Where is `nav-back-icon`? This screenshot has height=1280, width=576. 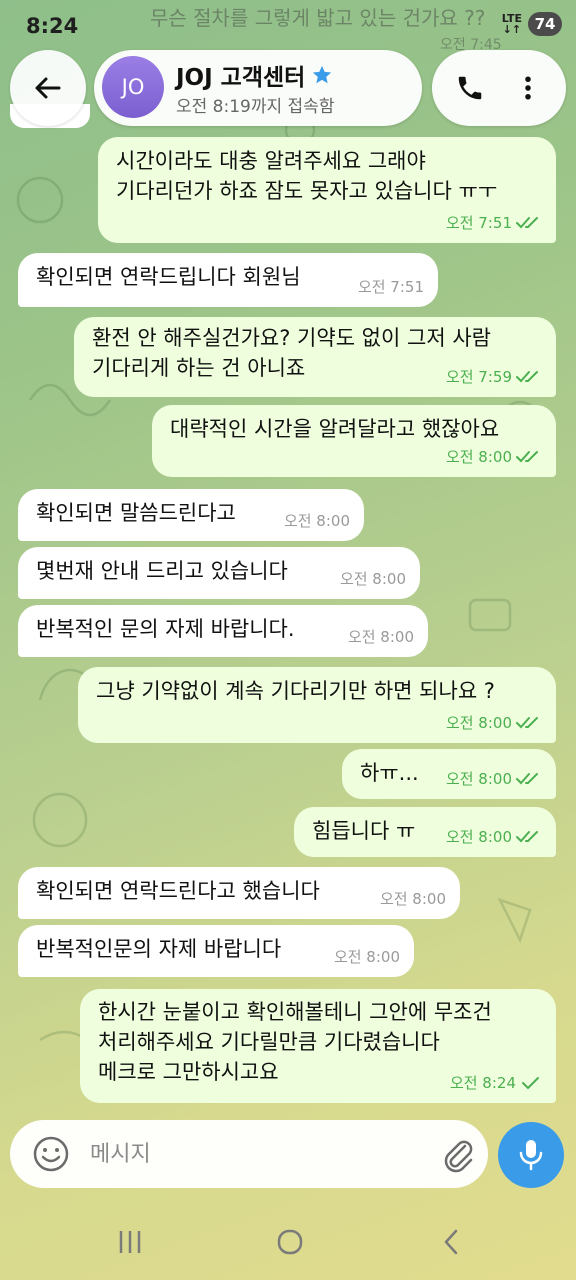 nav-back-icon is located at coordinates (451, 1242).